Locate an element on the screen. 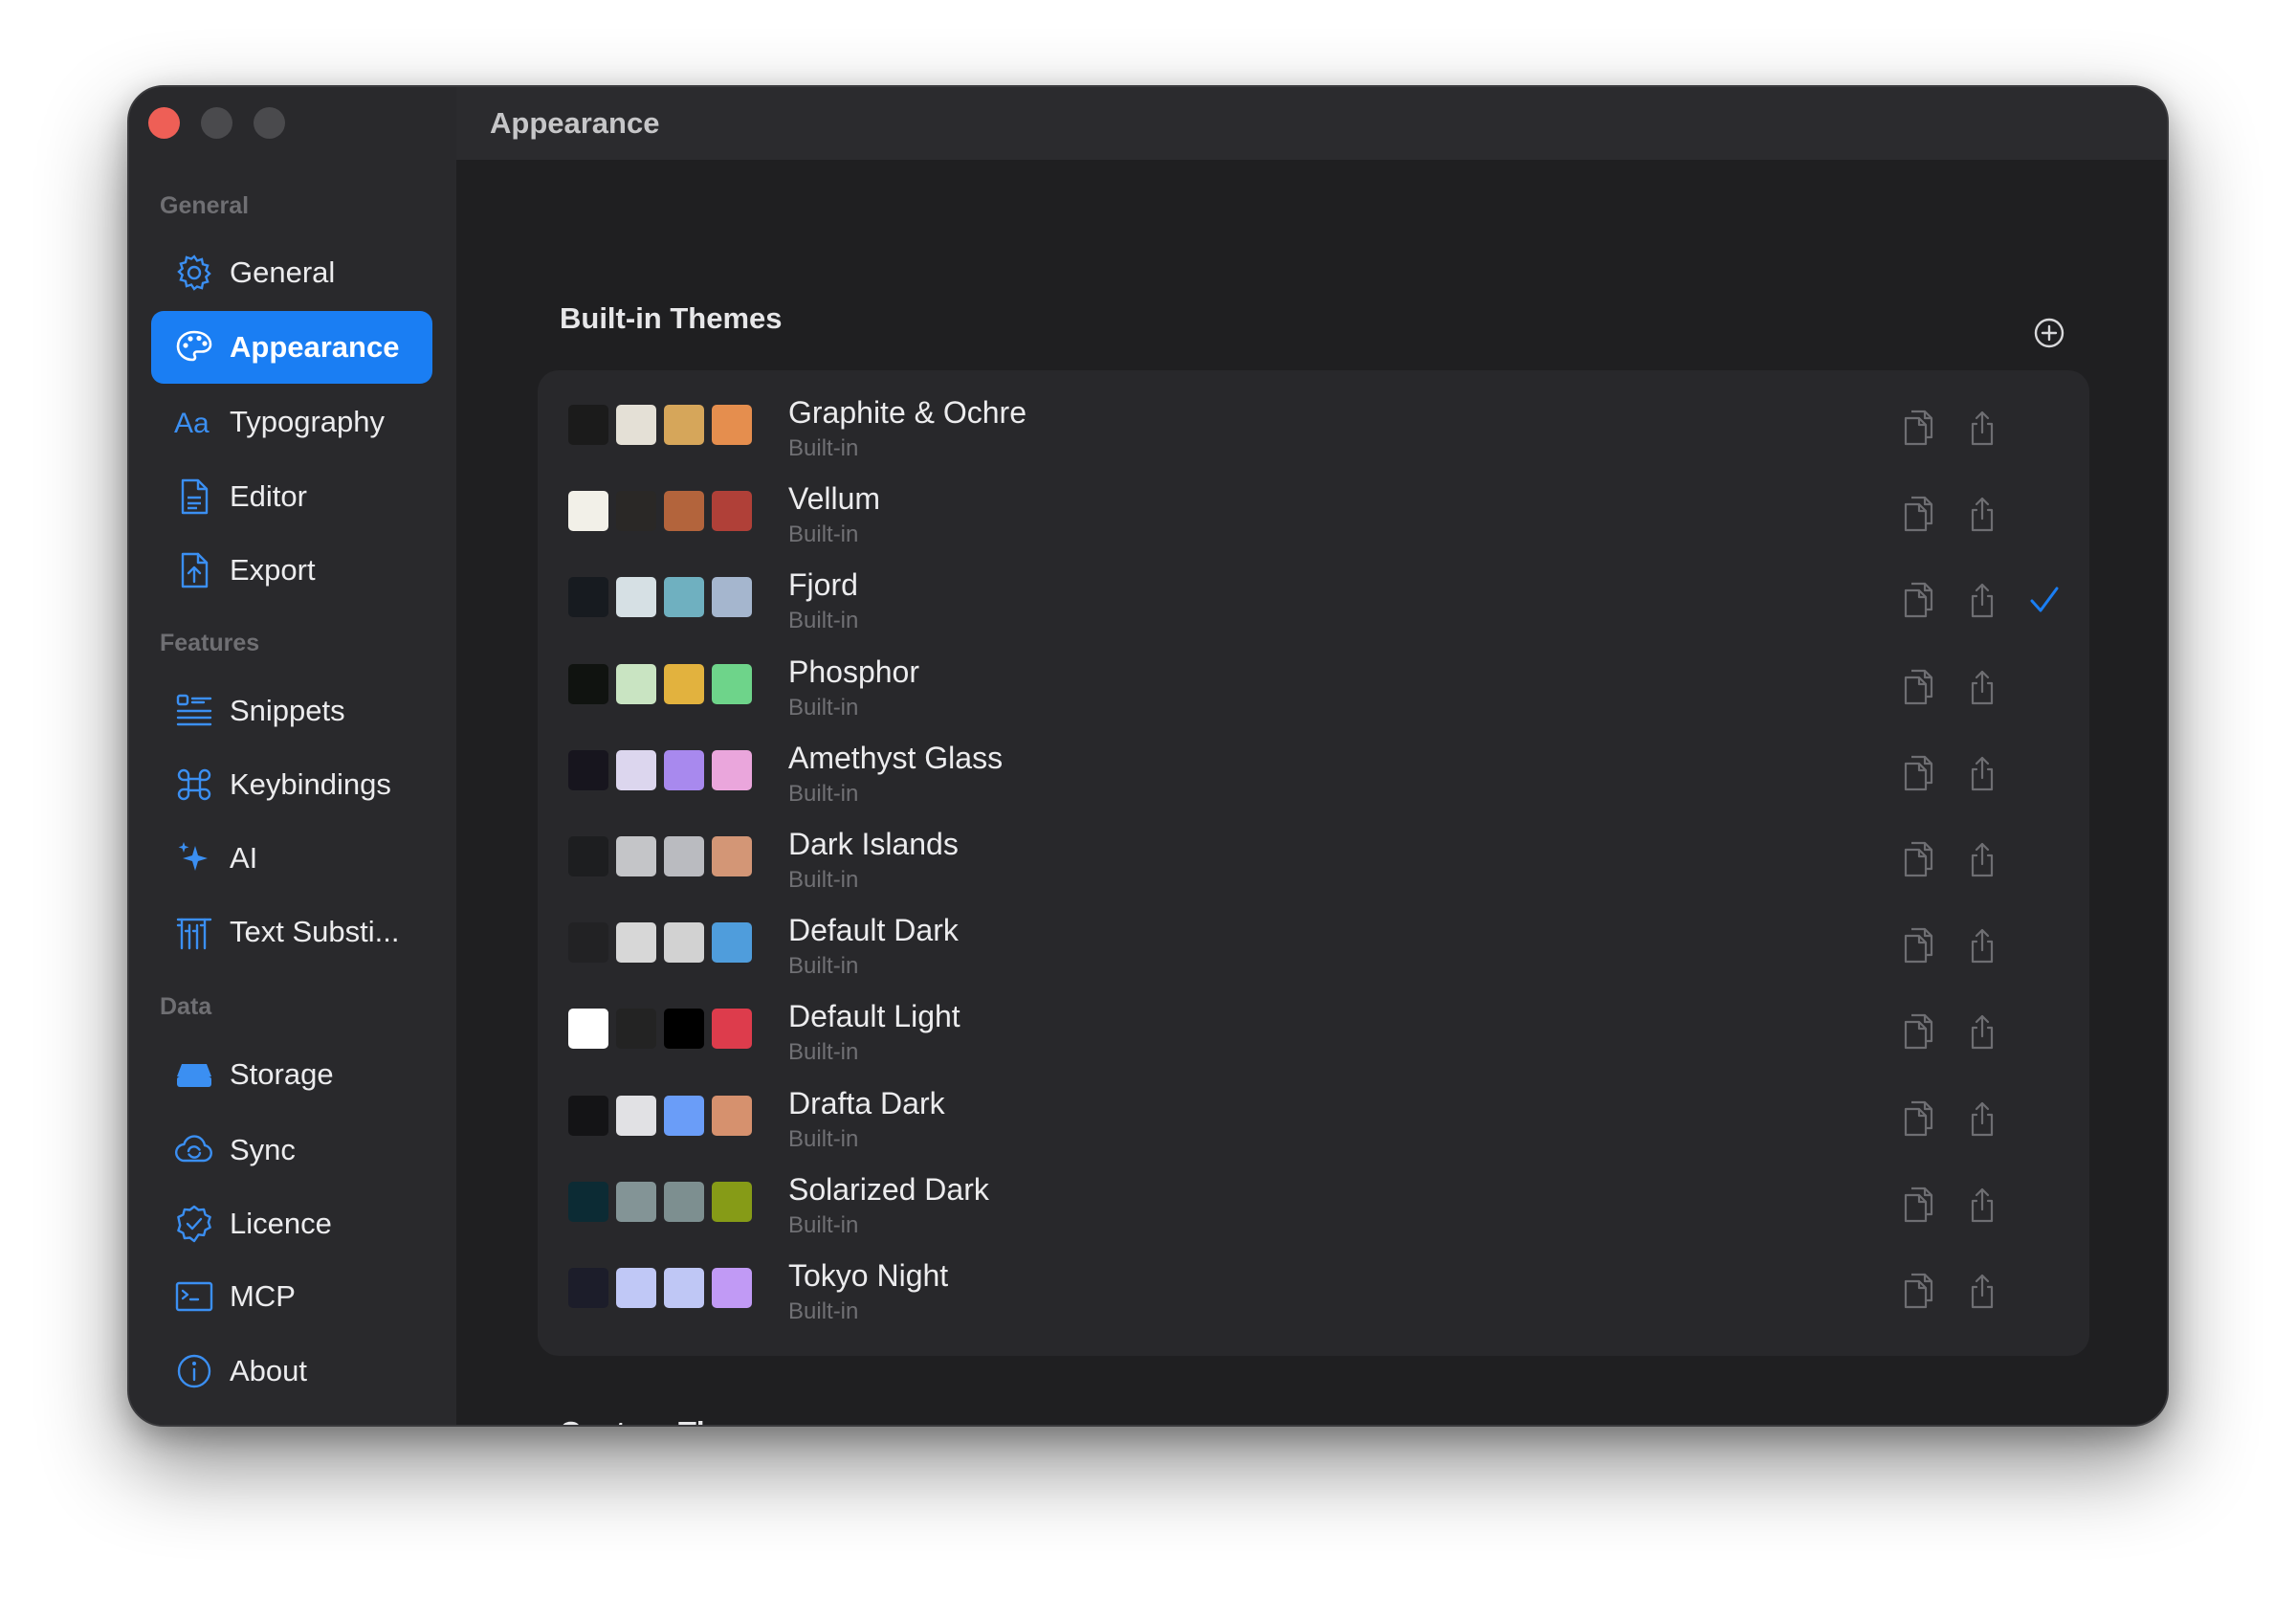  add-theme-button is located at coordinates (2049, 333).